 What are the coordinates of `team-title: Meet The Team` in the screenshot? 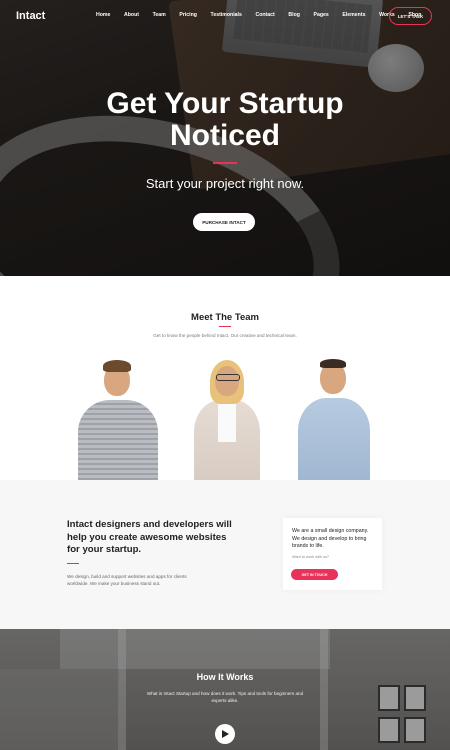 It's located at (225, 317).